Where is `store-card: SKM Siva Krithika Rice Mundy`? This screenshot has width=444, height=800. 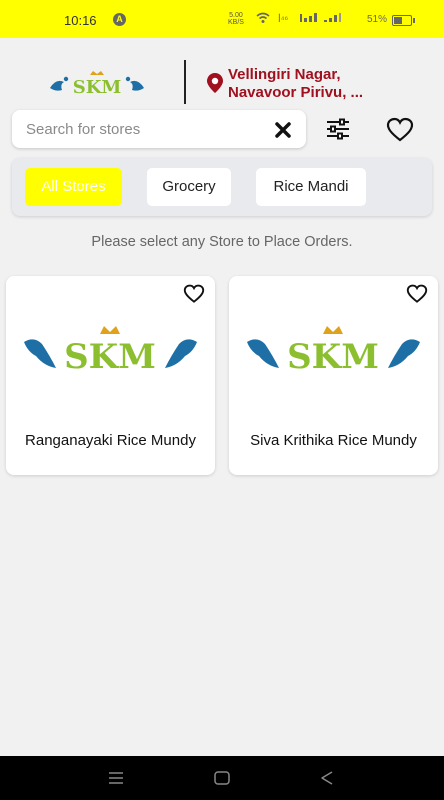 store-card: SKM Siva Krithika Rice Mundy is located at coordinates (333, 375).